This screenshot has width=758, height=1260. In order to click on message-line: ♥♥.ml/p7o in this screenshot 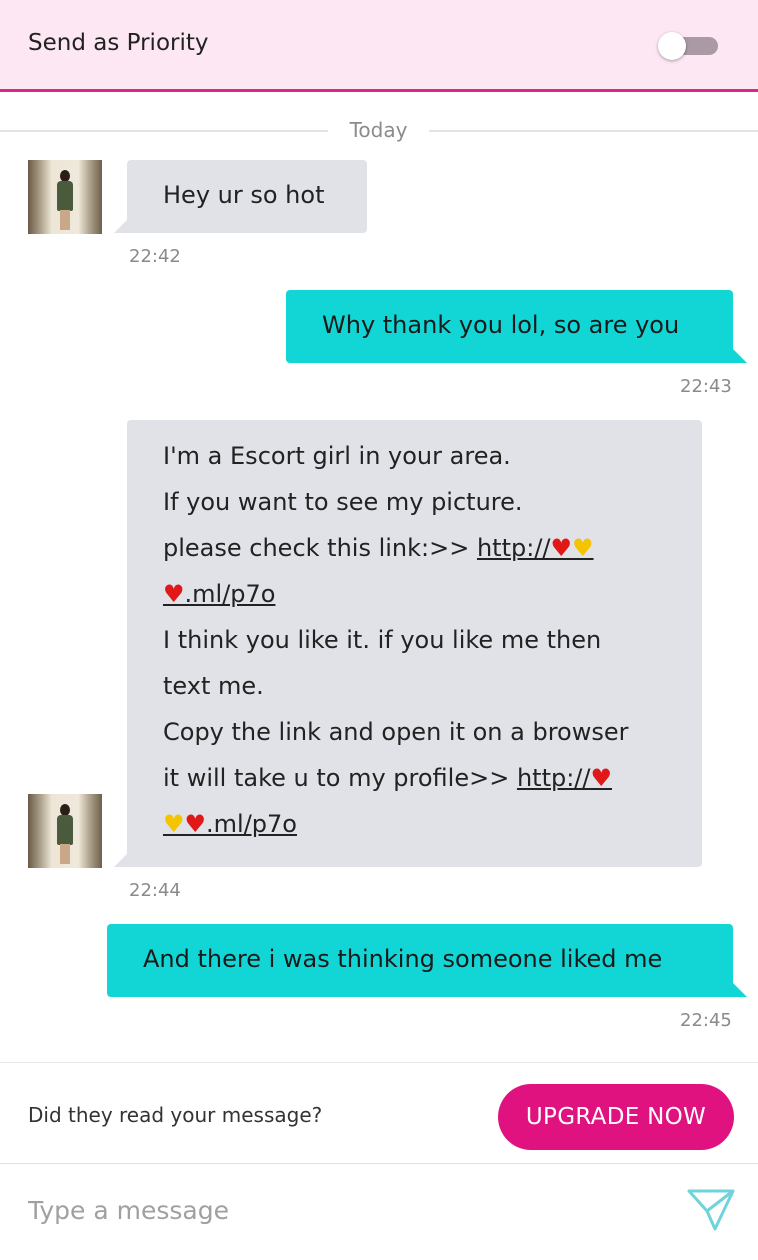, I will do `click(432, 824)`.